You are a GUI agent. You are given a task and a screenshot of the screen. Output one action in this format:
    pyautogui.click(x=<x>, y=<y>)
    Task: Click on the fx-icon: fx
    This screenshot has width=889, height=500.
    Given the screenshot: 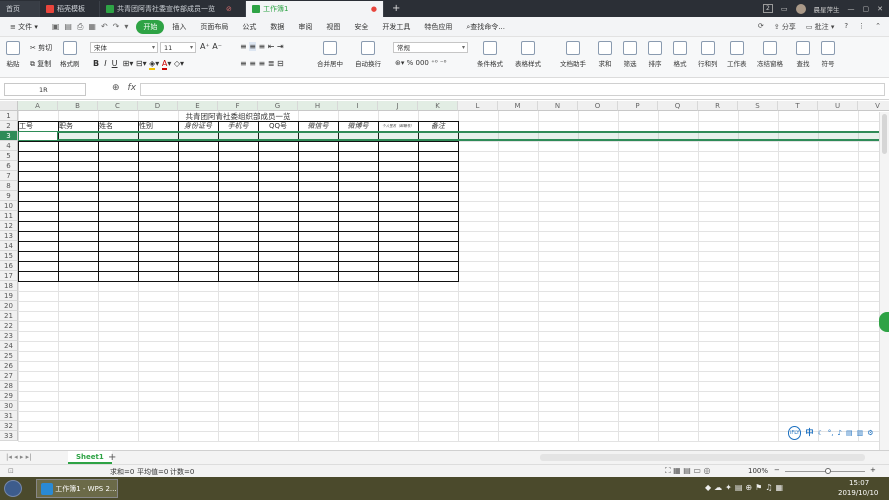 What is the action you would take?
    pyautogui.click(x=132, y=88)
    